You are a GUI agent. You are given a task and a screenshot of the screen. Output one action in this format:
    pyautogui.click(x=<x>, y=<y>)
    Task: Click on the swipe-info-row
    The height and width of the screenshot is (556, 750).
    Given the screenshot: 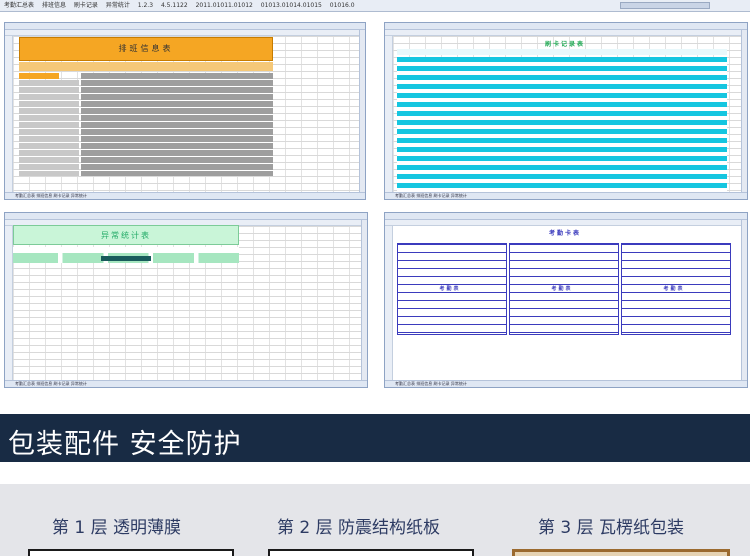 What is the action you would take?
    pyautogui.click(x=562, y=52)
    